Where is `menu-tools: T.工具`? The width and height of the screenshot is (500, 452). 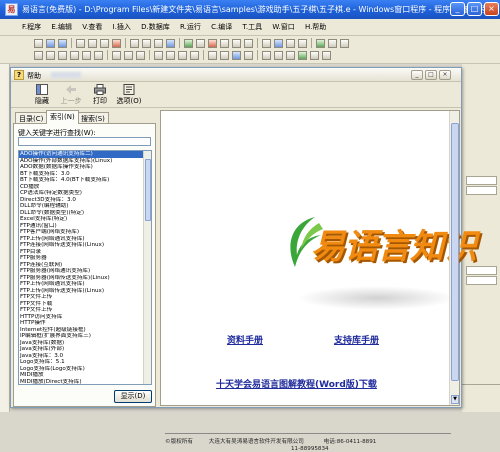
menu-tools: T.工具 is located at coordinates (252, 27).